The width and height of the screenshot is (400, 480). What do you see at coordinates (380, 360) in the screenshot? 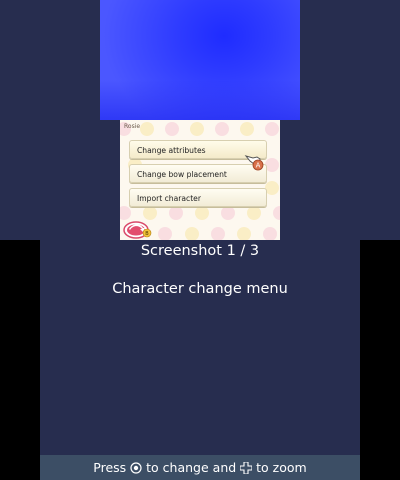
I see `letterbox-right` at bounding box center [380, 360].